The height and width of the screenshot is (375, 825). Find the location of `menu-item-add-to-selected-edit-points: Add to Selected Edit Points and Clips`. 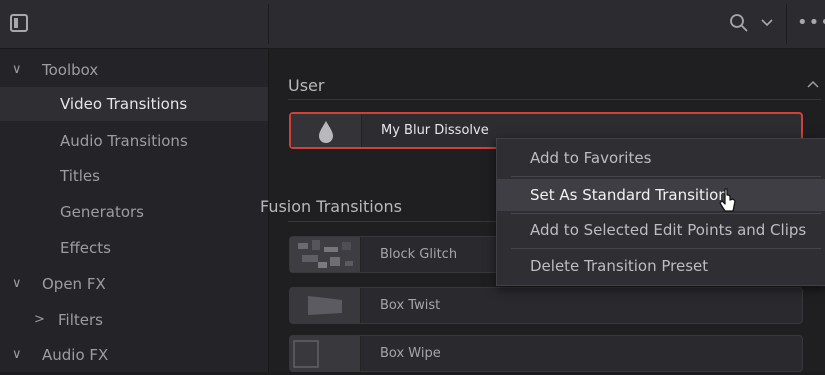

menu-item-add-to-selected-edit-points: Add to Selected Edit Points and Clips is located at coordinates (661, 230).